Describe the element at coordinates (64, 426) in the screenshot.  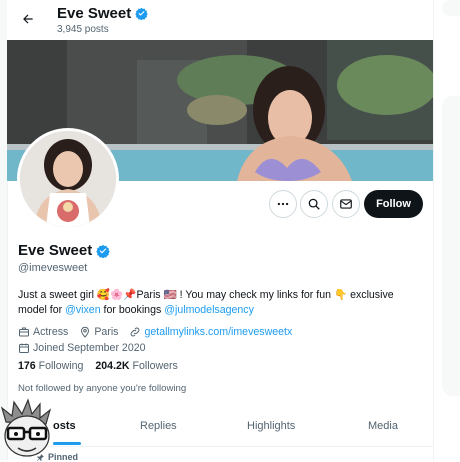
I see `tab-posts: osts` at that location.